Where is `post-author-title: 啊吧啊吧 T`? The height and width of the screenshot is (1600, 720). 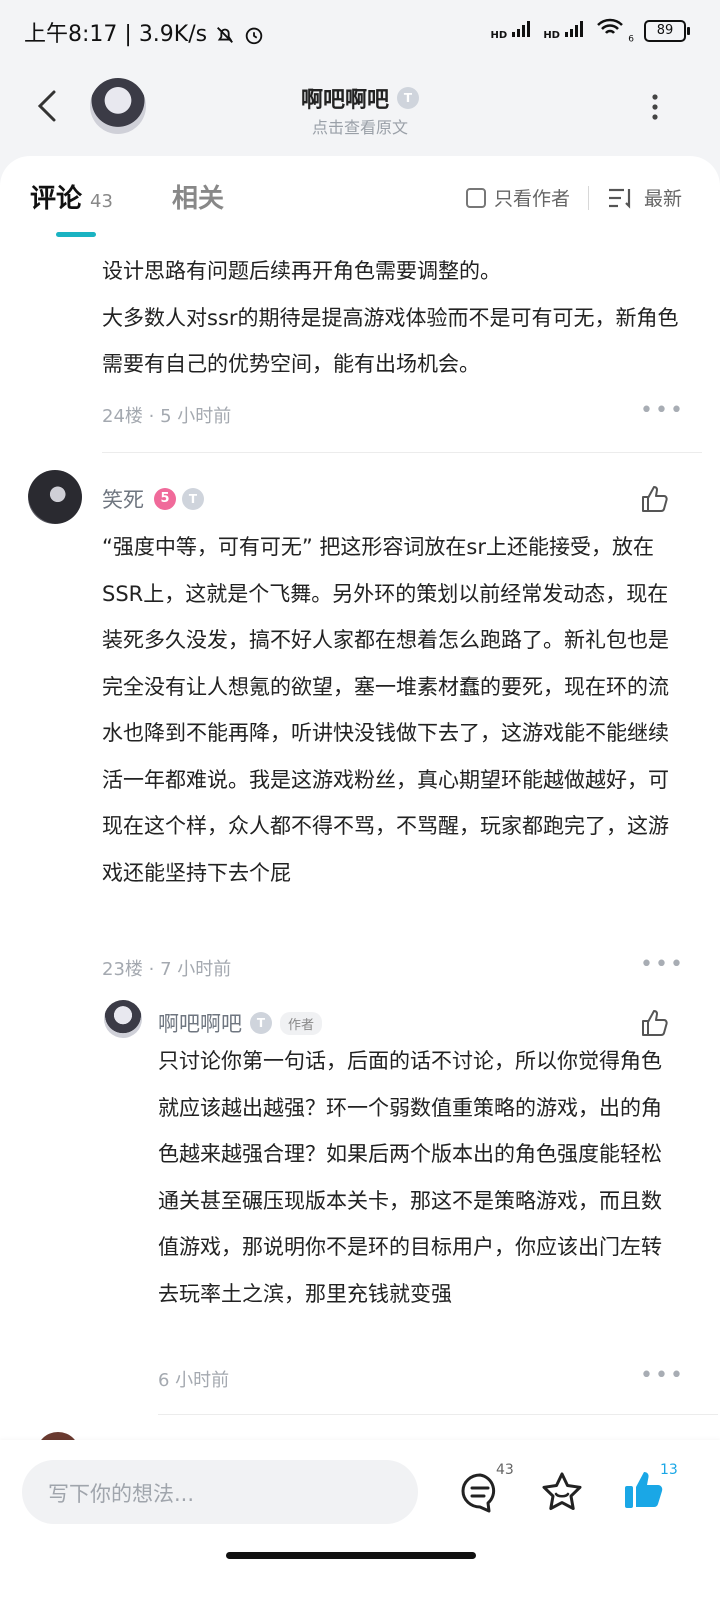
post-author-title: 啊吧啊吧 T is located at coordinates (360, 98).